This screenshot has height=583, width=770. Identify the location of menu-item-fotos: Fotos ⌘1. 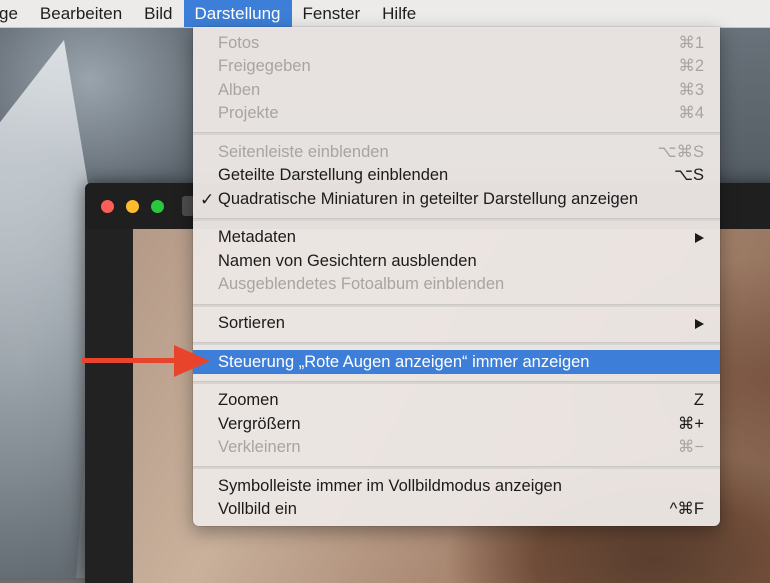
(456, 43).